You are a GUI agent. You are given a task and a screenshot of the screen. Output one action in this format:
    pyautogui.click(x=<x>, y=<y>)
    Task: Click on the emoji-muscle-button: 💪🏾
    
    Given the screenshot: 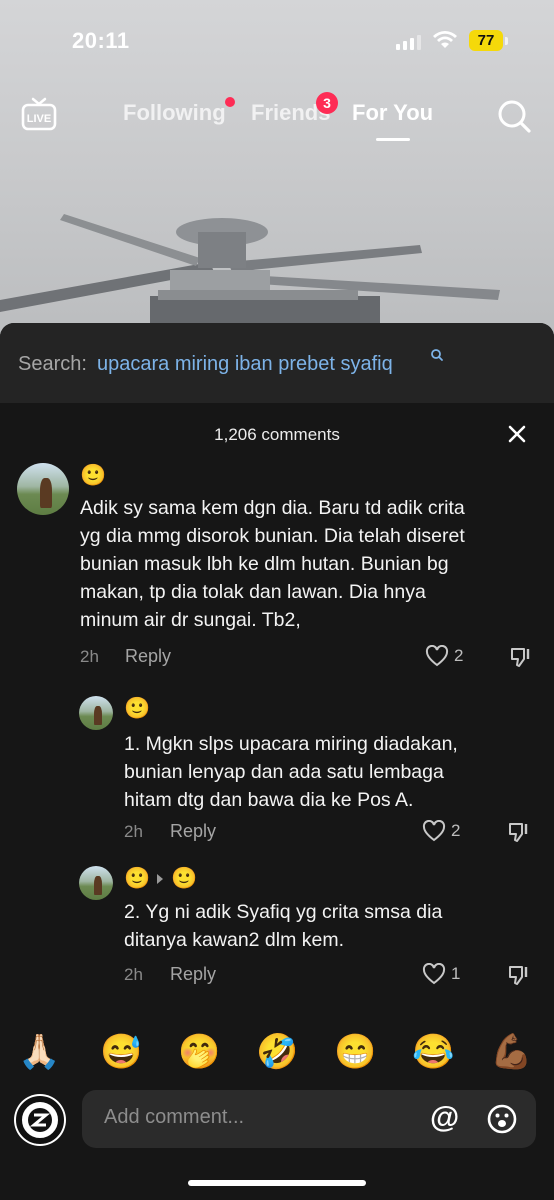 What is the action you would take?
    pyautogui.click(x=511, y=1052)
    